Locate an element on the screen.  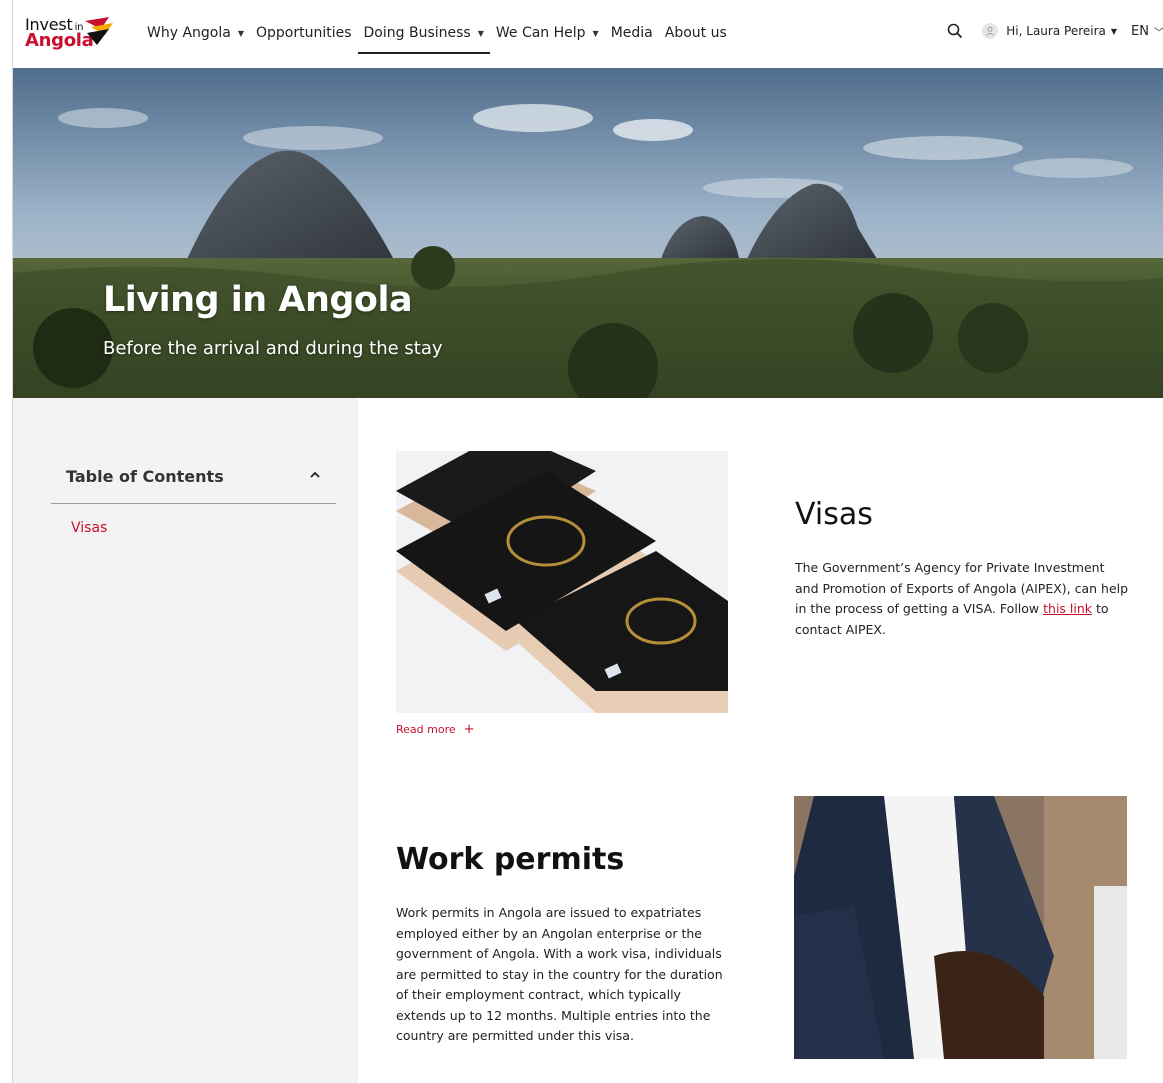
hero-subtitle: Before the arrival and during the stay is located at coordinates (273, 348).